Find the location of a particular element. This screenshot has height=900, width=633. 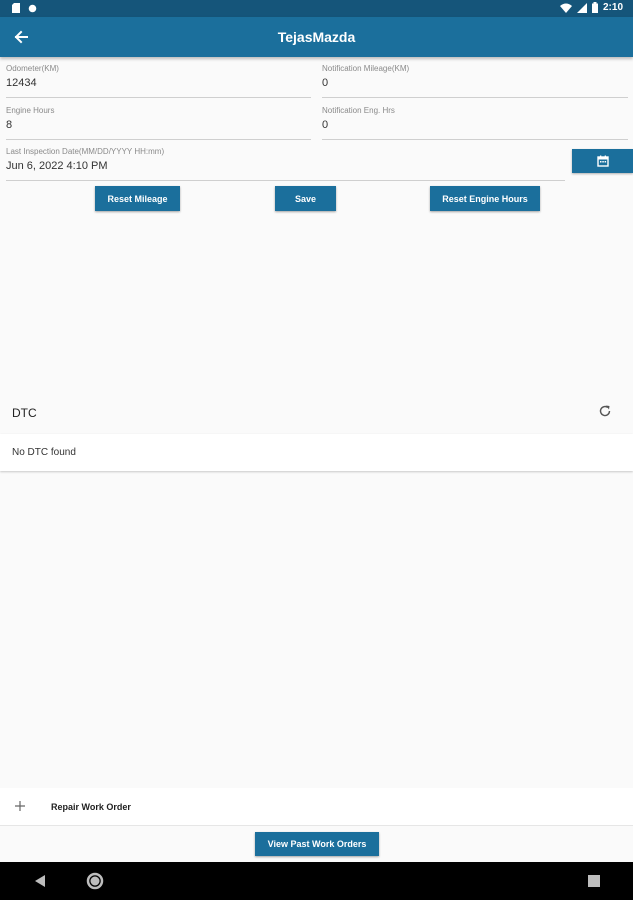

odometer-value: 12434 is located at coordinates (21, 83).